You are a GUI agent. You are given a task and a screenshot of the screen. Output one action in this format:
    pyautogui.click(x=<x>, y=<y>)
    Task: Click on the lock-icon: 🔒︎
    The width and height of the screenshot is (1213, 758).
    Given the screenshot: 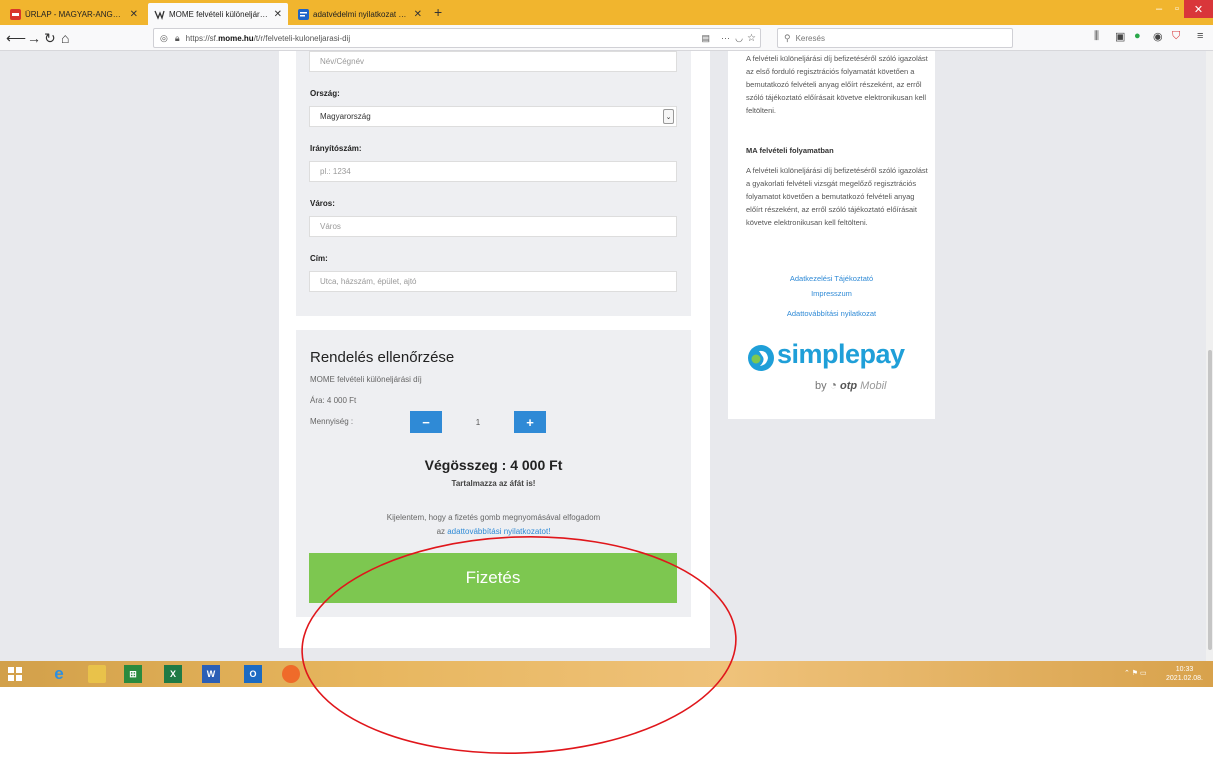 What is the action you would take?
    pyautogui.click(x=177, y=38)
    